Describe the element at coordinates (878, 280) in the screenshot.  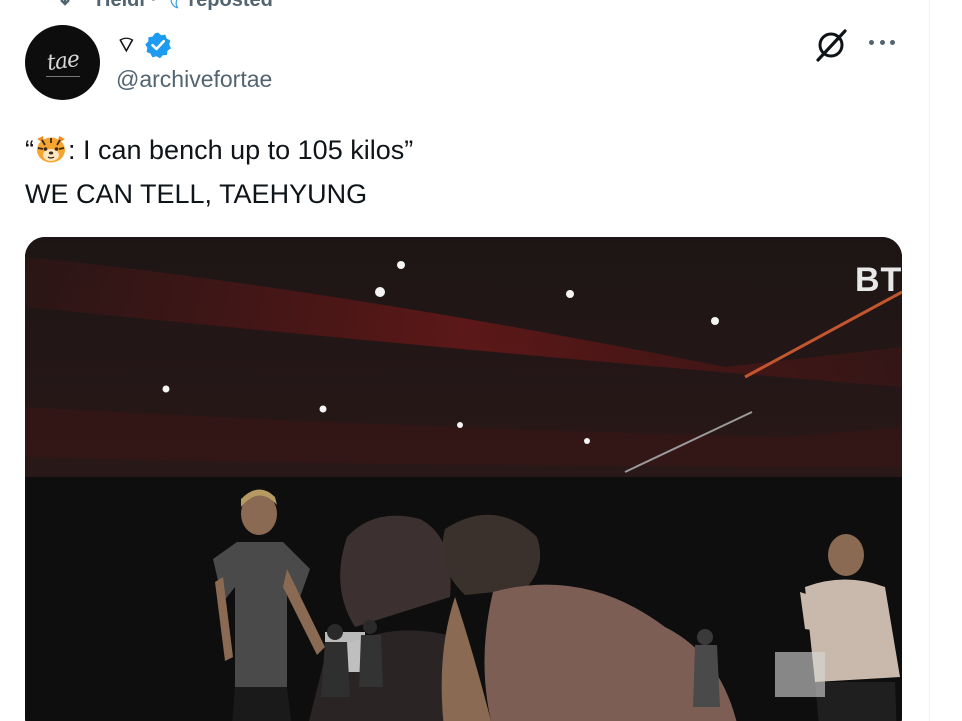
I see `bts-watermark: BTS` at that location.